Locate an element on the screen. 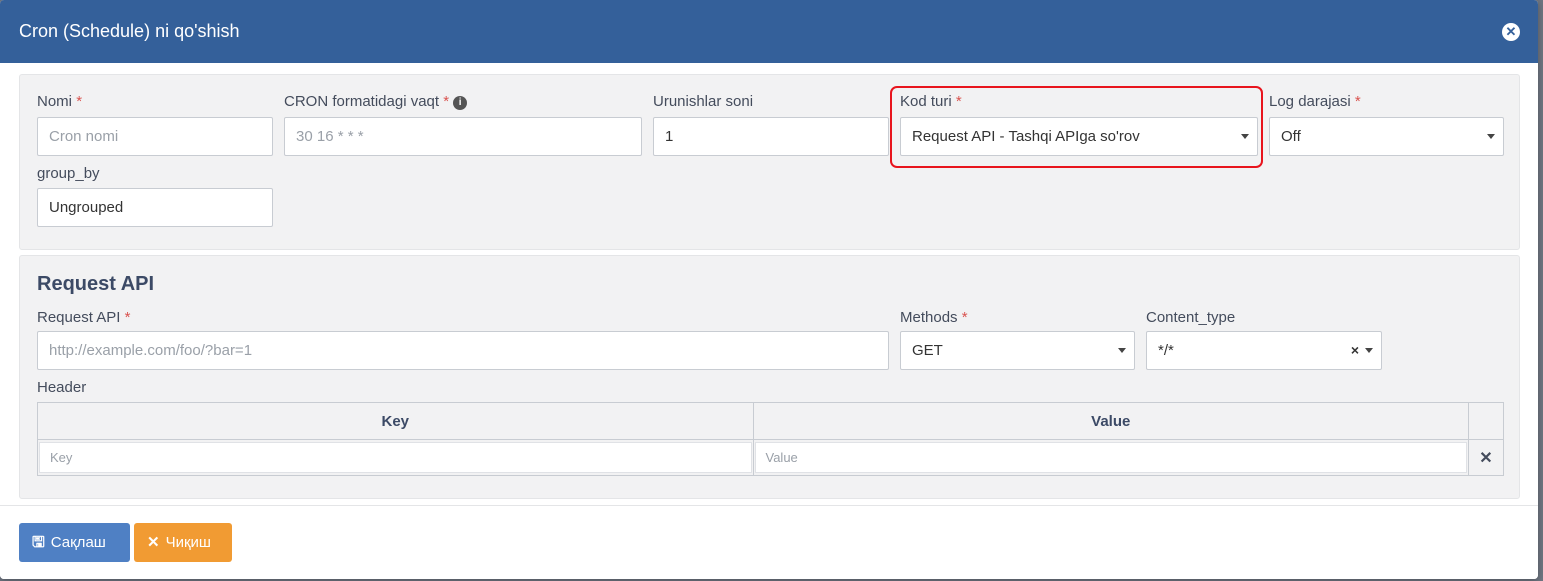  times-icon: ✕ is located at coordinates (153, 542).